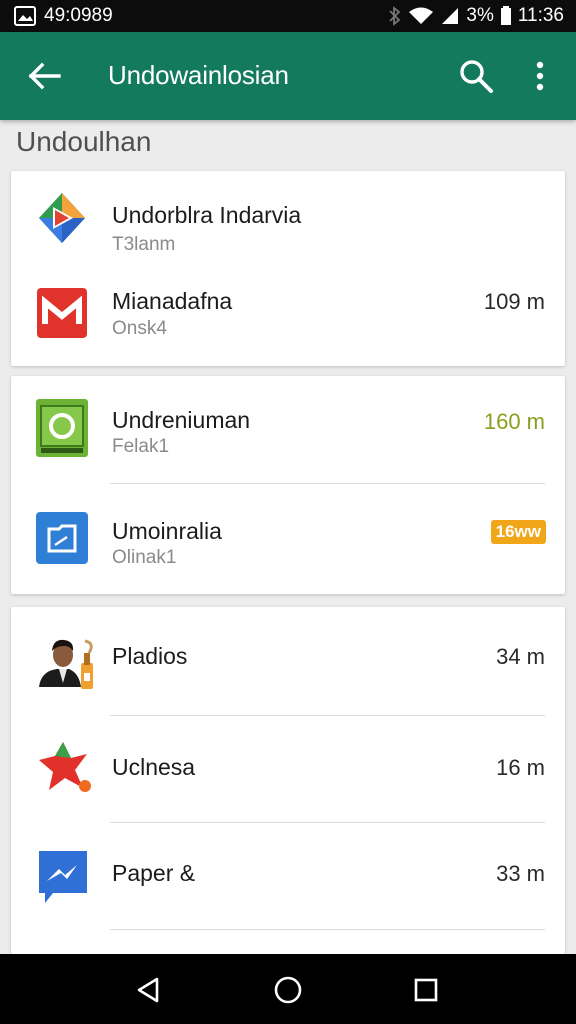 Image resolution: width=576 pixels, height=1024 pixels. Describe the element at coordinates (288, 539) in the screenshot. I see `list-item: Umoinralia Olinak1 16ww` at that location.